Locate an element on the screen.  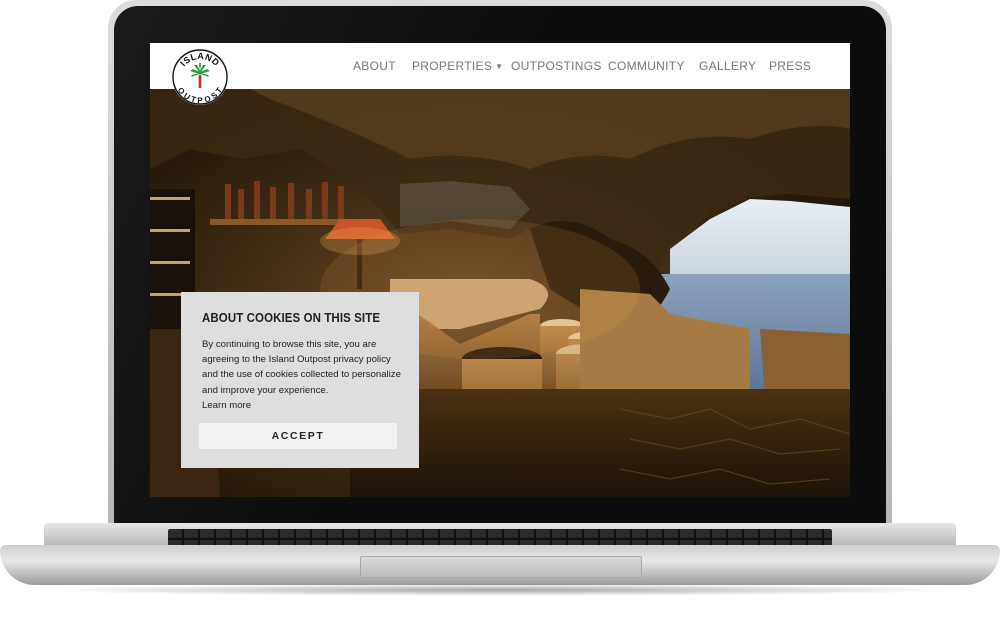
nav-item-properties: PROPERTIES ▼ is located at coordinates (457, 66).